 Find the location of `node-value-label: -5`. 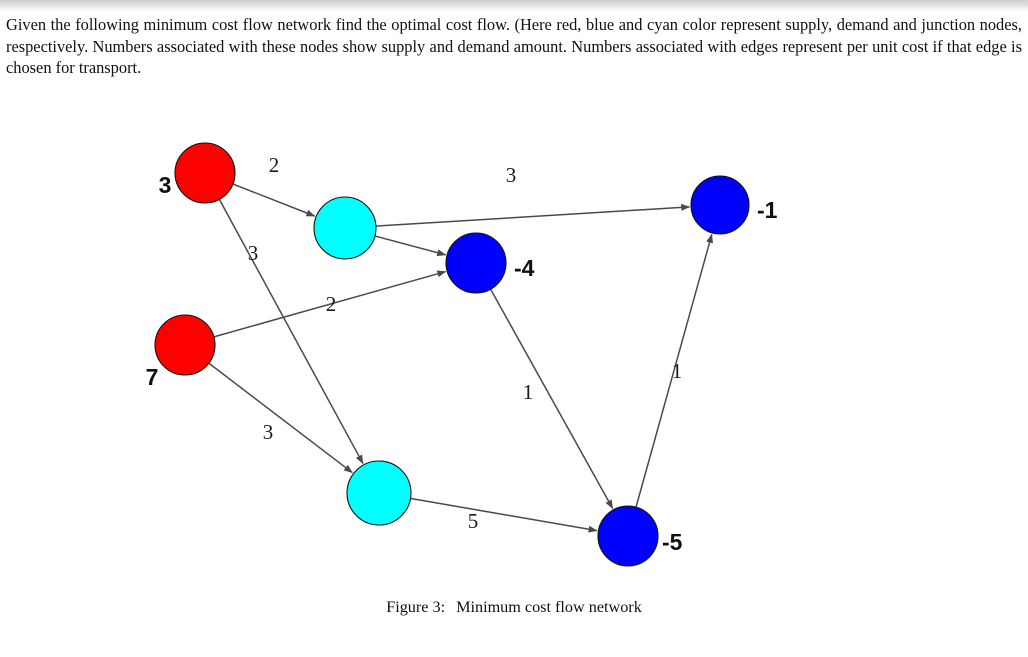

node-value-label: -5 is located at coordinates (672, 542).